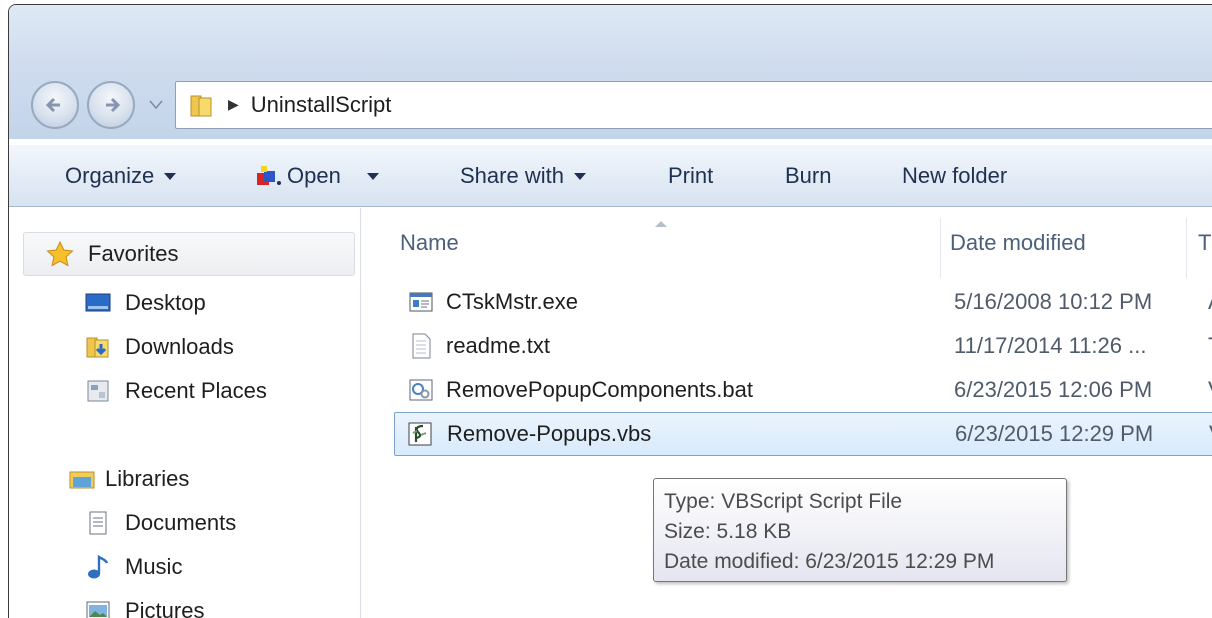 This screenshot has width=1212, height=618. What do you see at coordinates (829, 561) in the screenshot?
I see `tooltip-date-modified: Date modified: 6/23/2015 12:29 PM` at bounding box center [829, 561].